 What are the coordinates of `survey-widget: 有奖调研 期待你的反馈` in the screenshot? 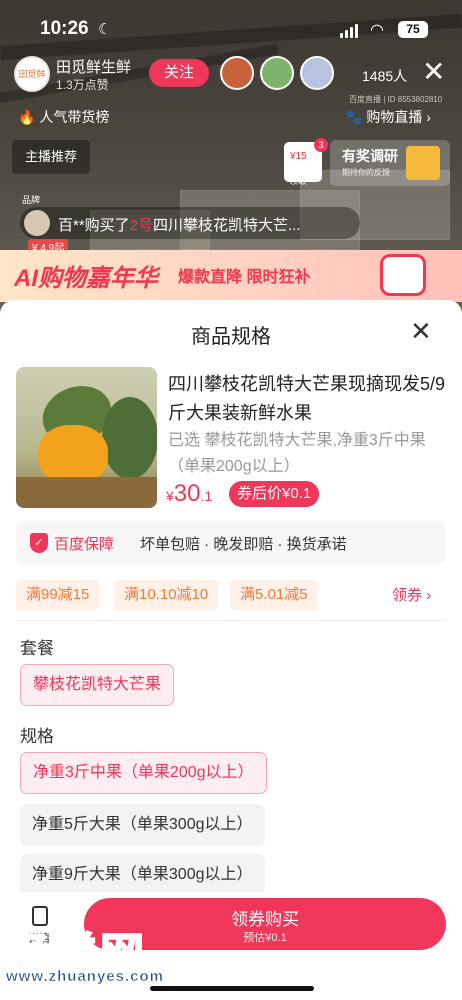 It's located at (390, 163).